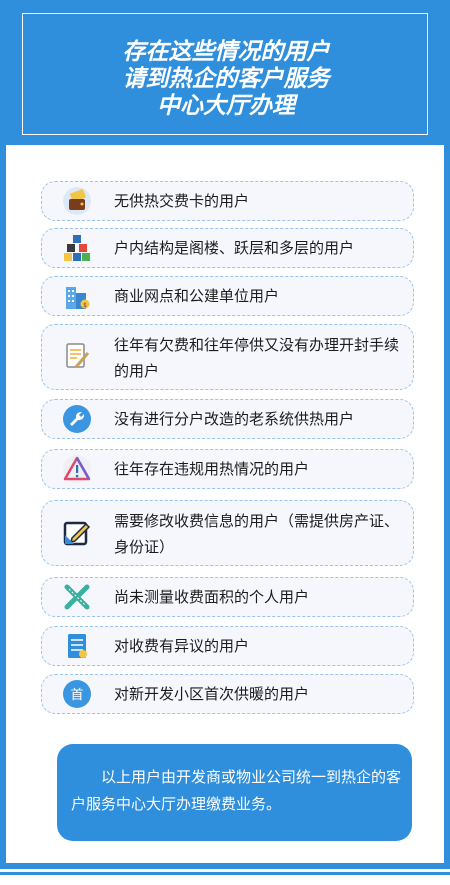 The height and width of the screenshot is (885, 450). Describe the element at coordinates (226, 105) in the screenshot. I see `title-line-3: 中心大厅办理` at that location.